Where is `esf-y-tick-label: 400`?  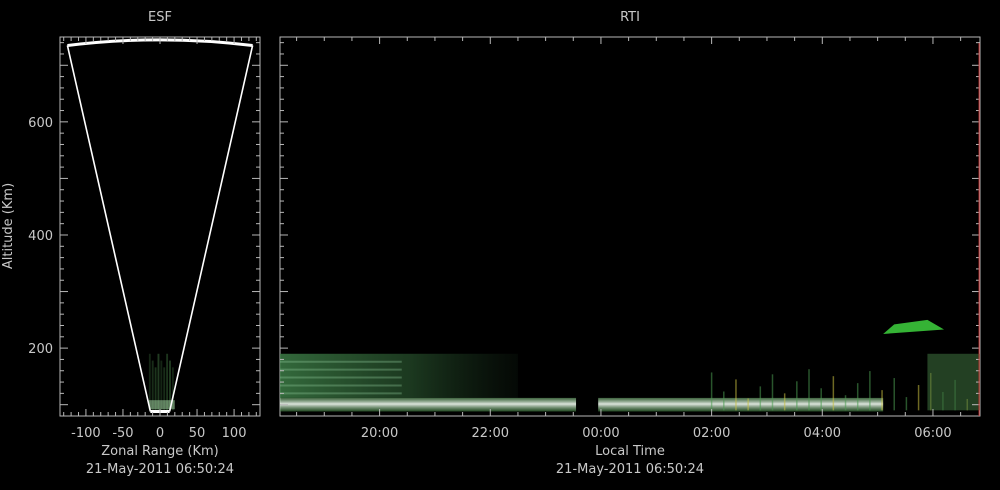 esf-y-tick-label: 400 is located at coordinates (40, 236).